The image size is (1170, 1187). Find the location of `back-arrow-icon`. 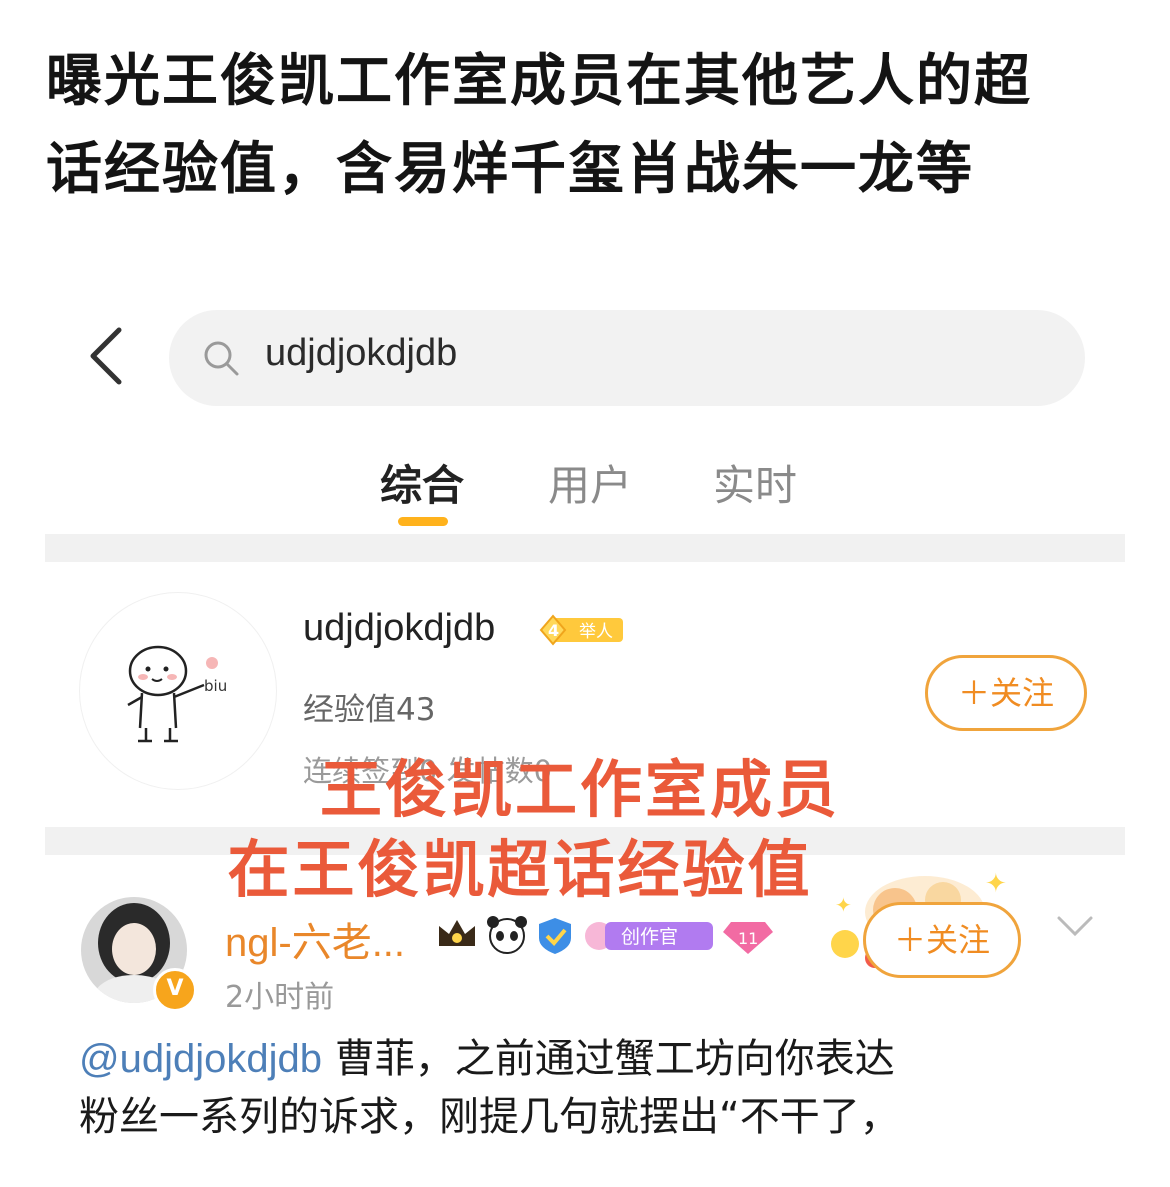

back-arrow-icon is located at coordinates (107, 356).